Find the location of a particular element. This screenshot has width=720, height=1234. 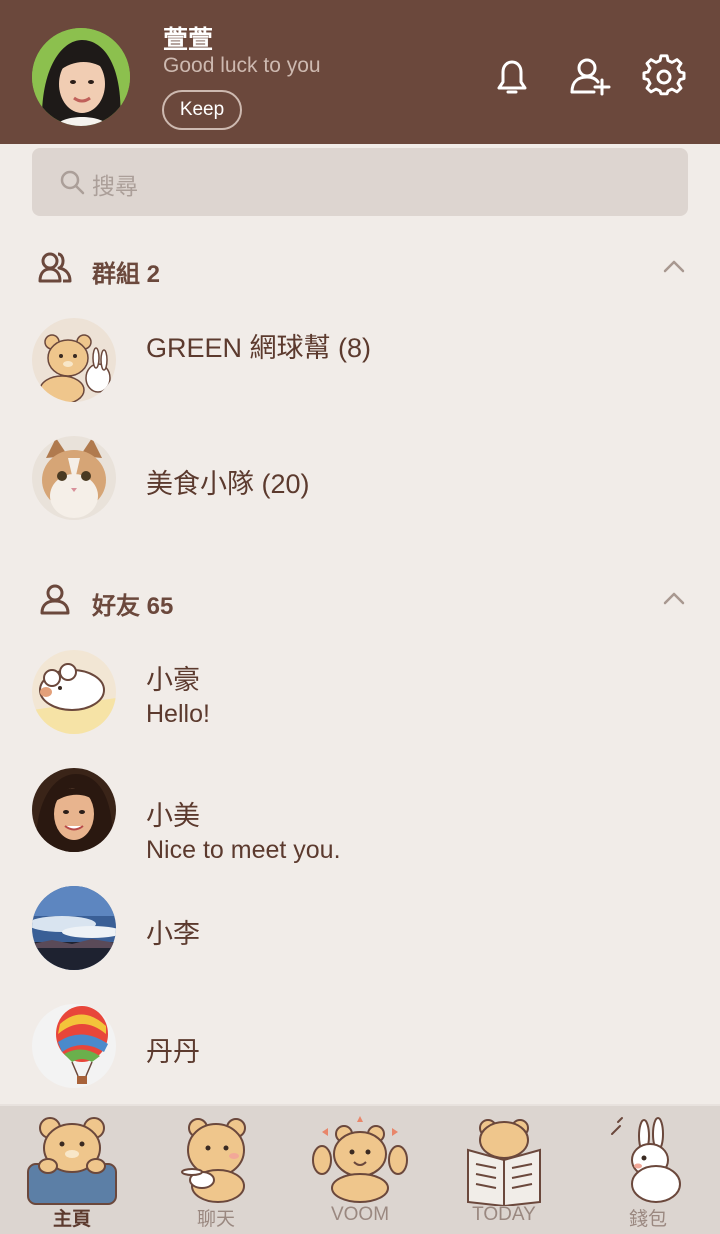

friend-row-dandan: 丹丹 is located at coordinates (360, 1059).